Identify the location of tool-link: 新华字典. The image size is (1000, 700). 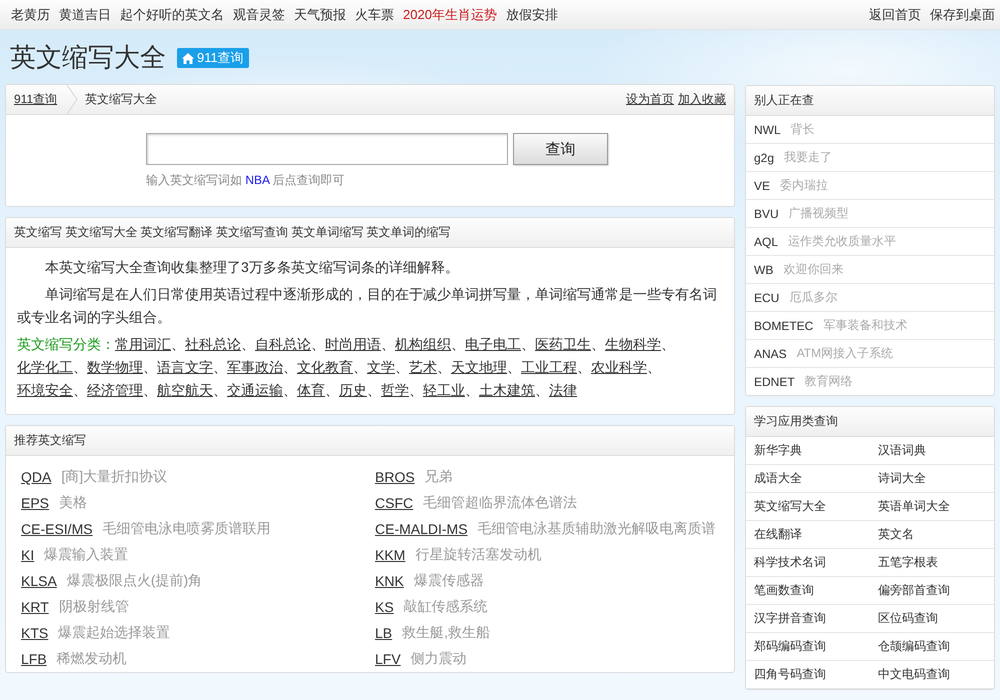
(778, 450).